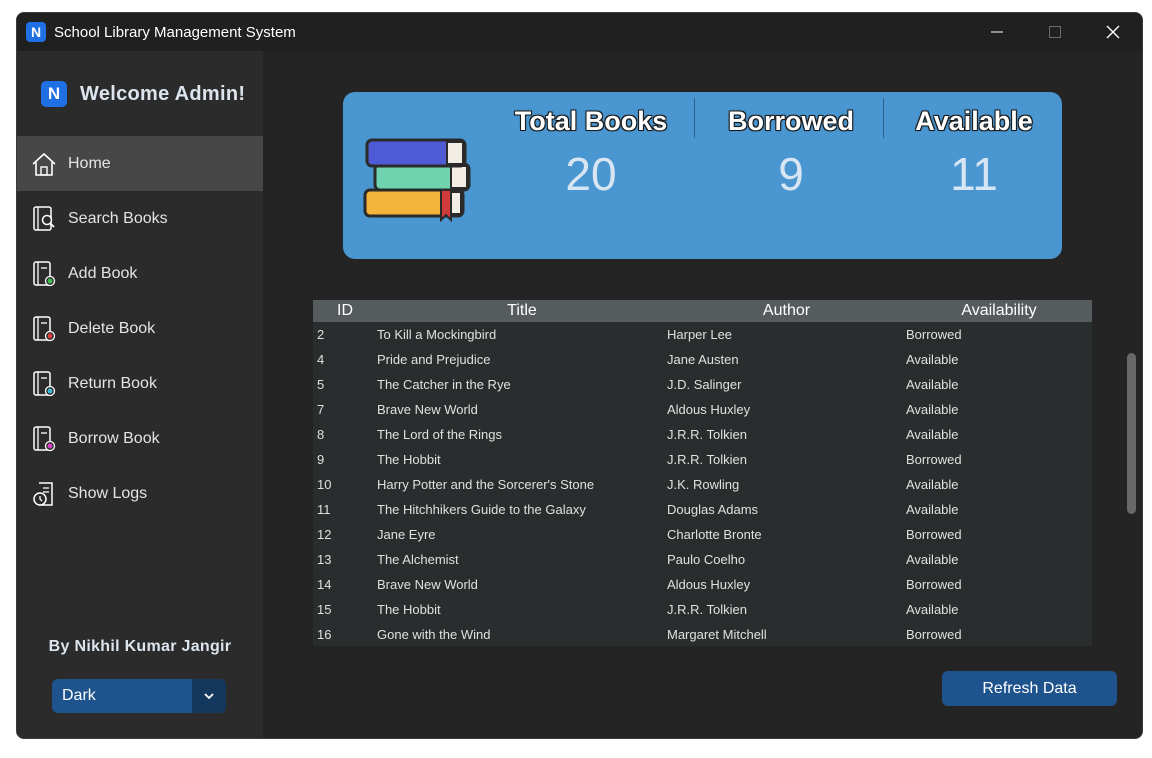 The width and height of the screenshot is (1152, 758). I want to click on theme-value: Dark, so click(79, 695).